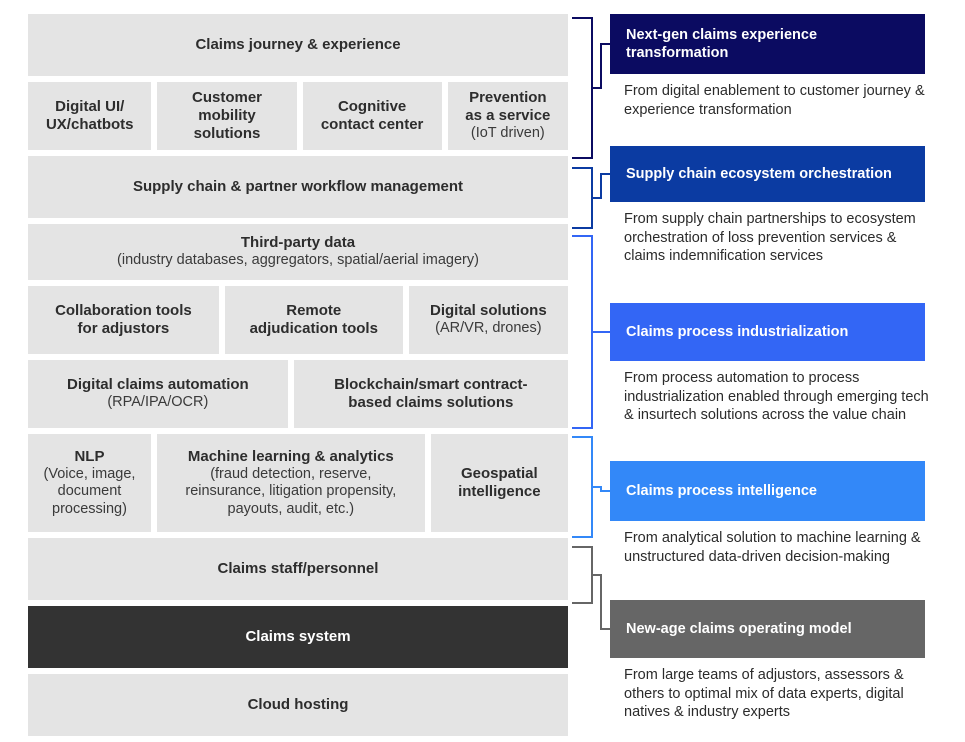  What do you see at coordinates (739, 628) in the screenshot?
I see `new-age-claims-operating-model-label: New-age claims operating model` at bounding box center [739, 628].